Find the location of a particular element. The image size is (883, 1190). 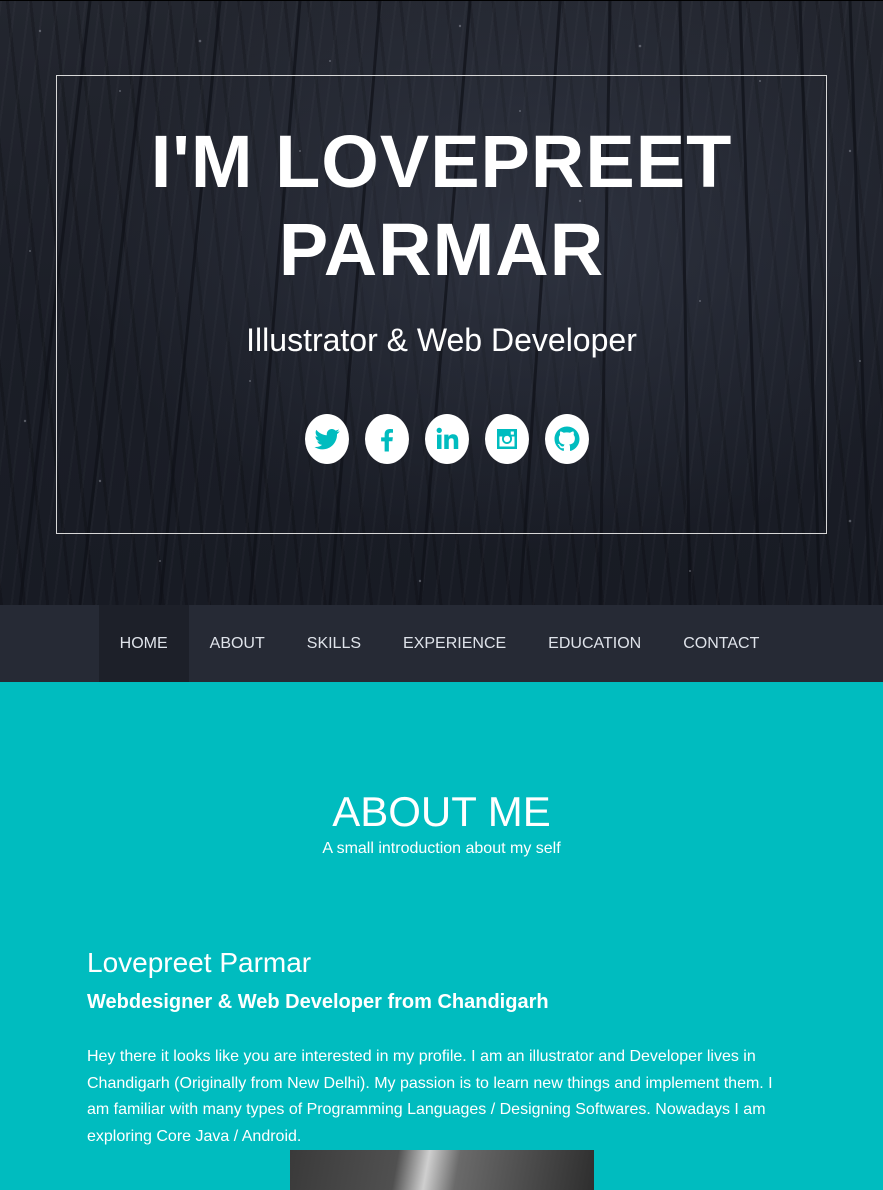

instagram-link is located at coordinates (506, 439).